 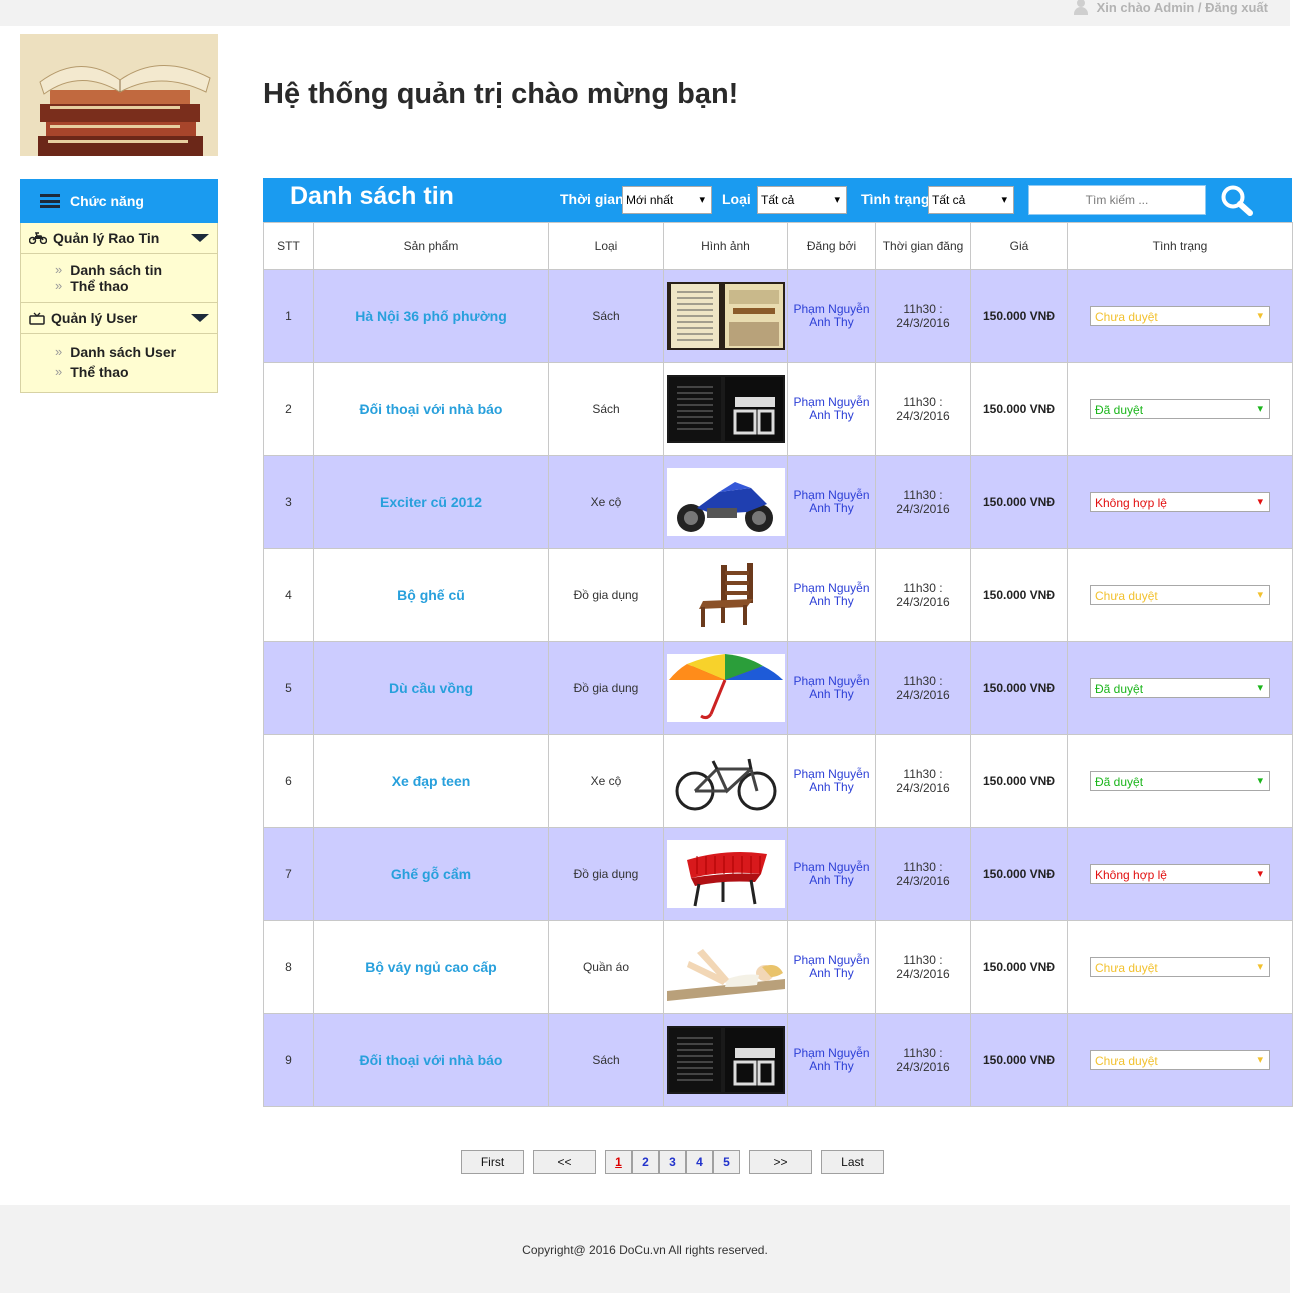 I want to click on sidebar-header-label: Chức năng, so click(x=107, y=201).